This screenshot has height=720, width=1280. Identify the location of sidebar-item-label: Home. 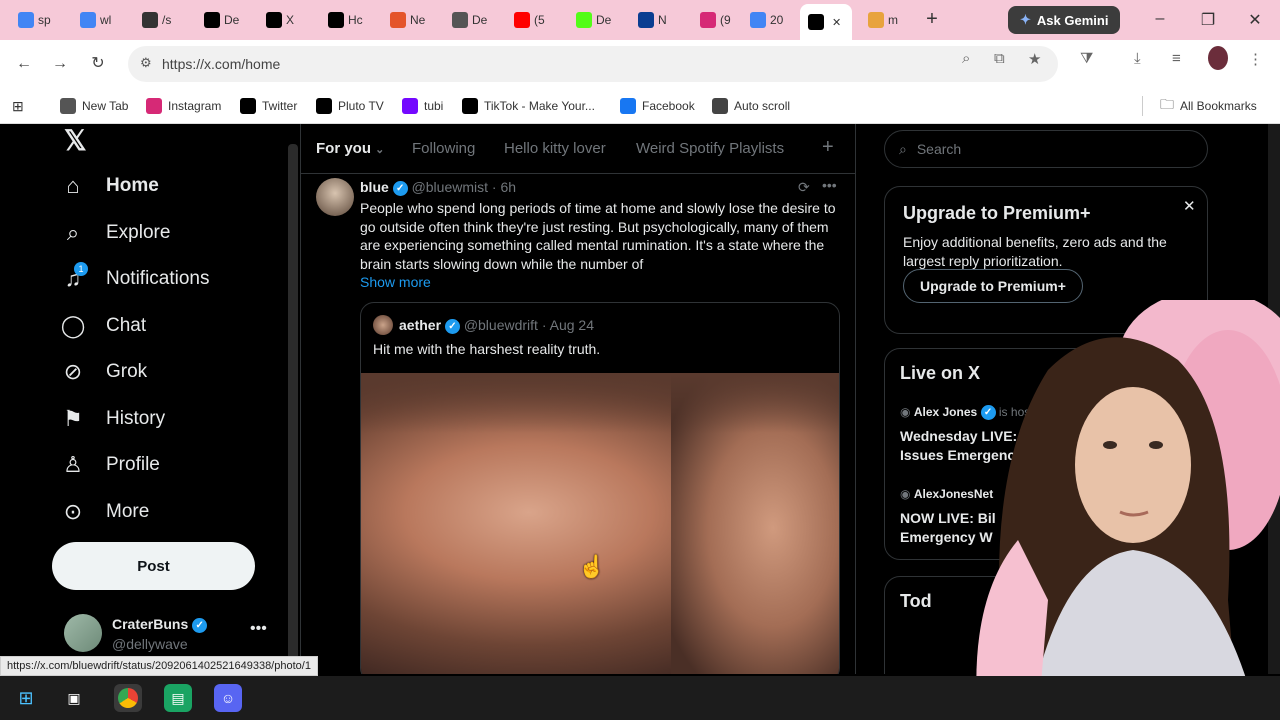
(132, 185).